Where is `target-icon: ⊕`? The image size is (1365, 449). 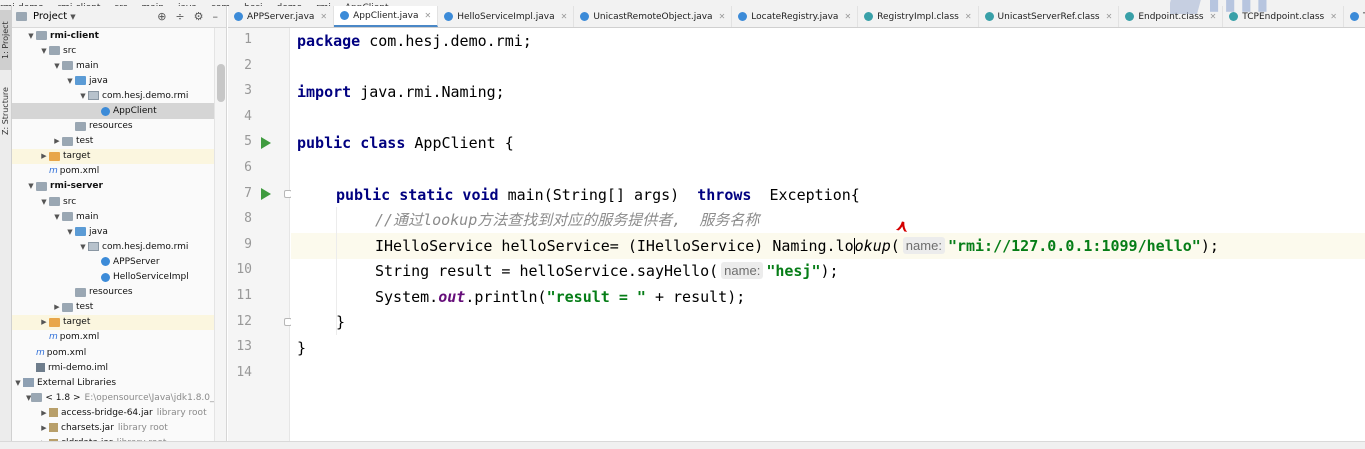
target-icon: ⊕ is located at coordinates (161, 16).